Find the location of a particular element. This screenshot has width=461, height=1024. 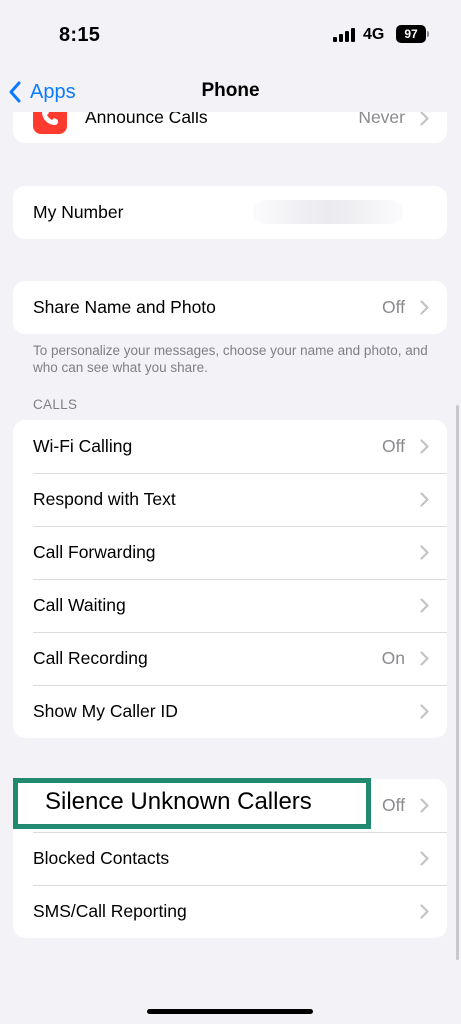

share-name-group: Share Name and Photo Off is located at coordinates (230, 307).